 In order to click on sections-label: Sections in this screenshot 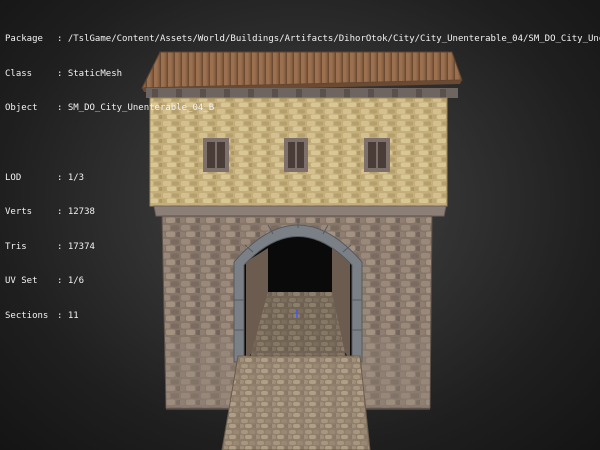, I will do `click(27, 315)`.